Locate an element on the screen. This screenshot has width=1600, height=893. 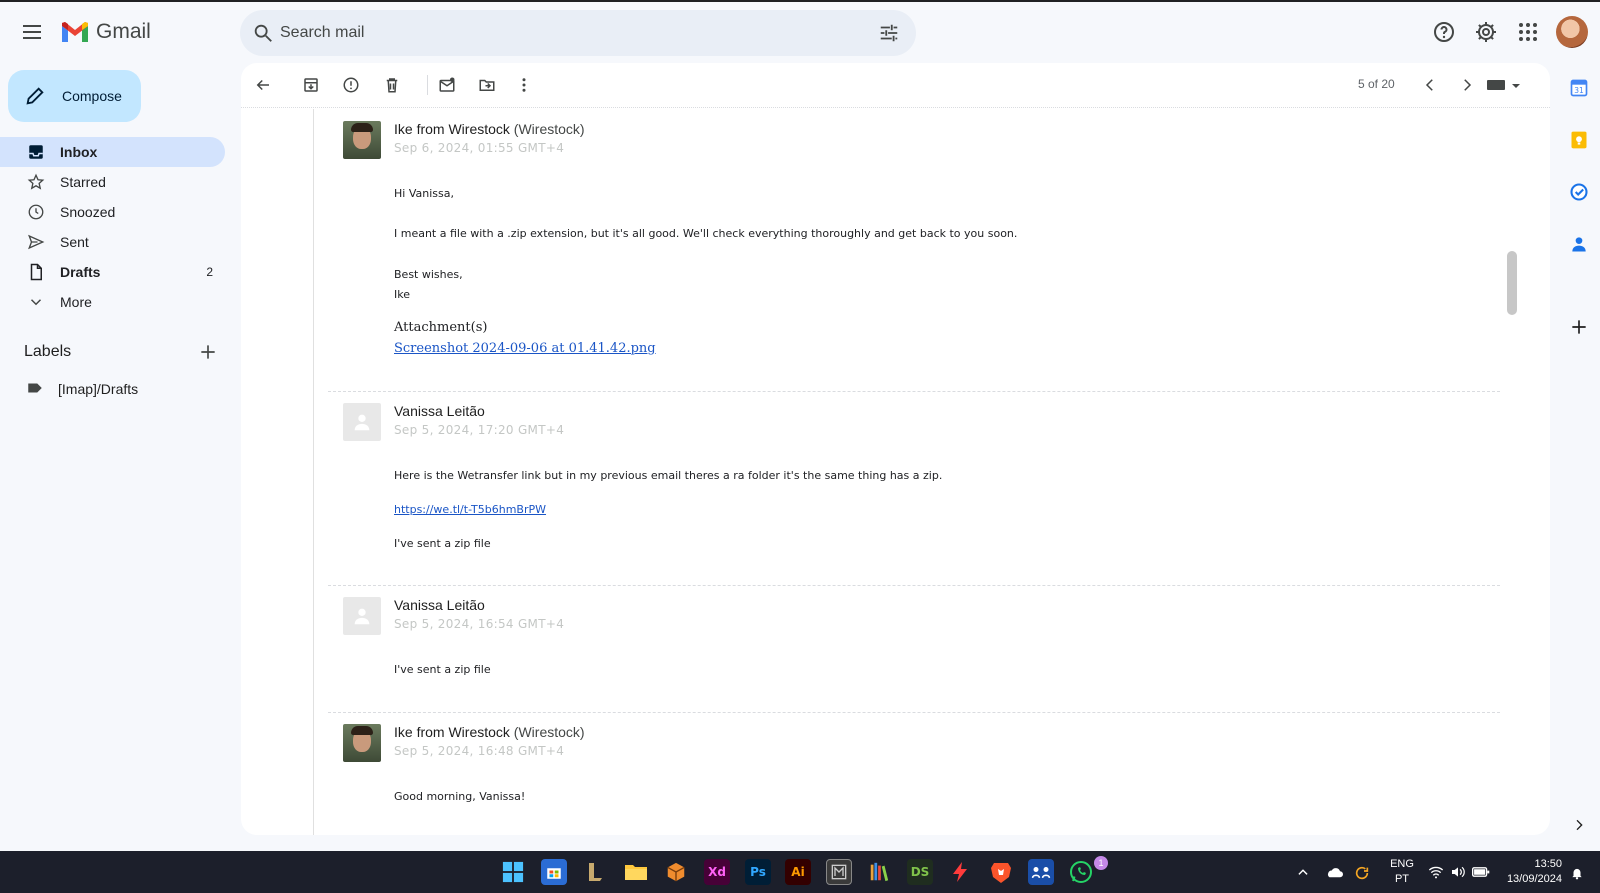
account-avatar is located at coordinates (1572, 32).